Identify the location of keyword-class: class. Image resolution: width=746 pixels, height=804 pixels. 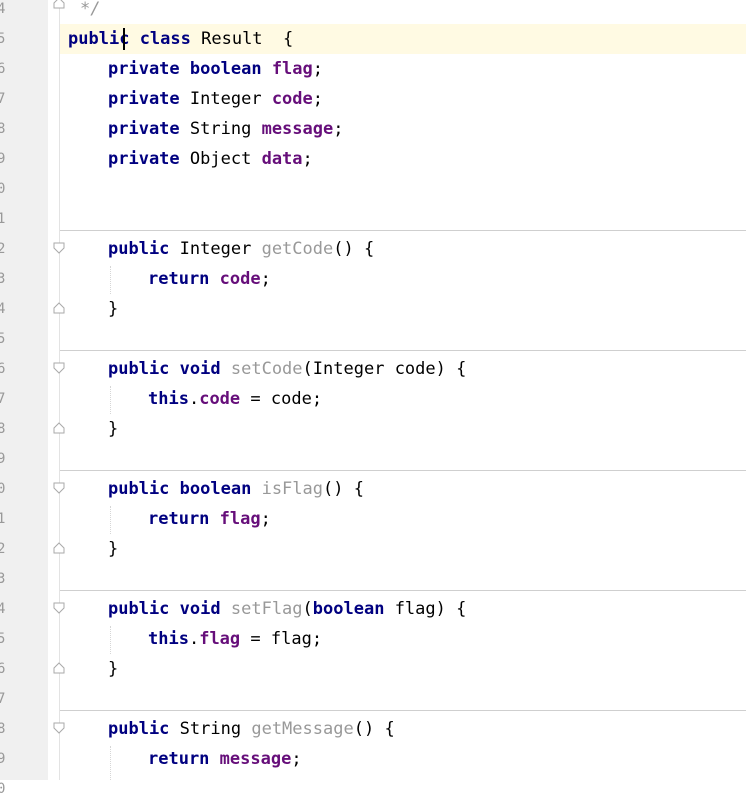
(165, 39).